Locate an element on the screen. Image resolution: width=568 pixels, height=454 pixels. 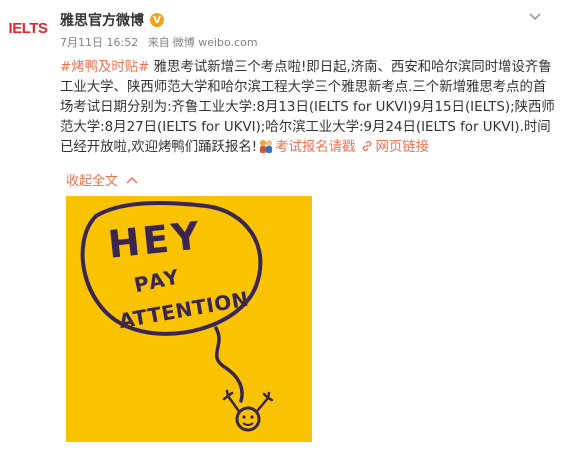
avatar-logo-text: IELTS is located at coordinates (28, 28).